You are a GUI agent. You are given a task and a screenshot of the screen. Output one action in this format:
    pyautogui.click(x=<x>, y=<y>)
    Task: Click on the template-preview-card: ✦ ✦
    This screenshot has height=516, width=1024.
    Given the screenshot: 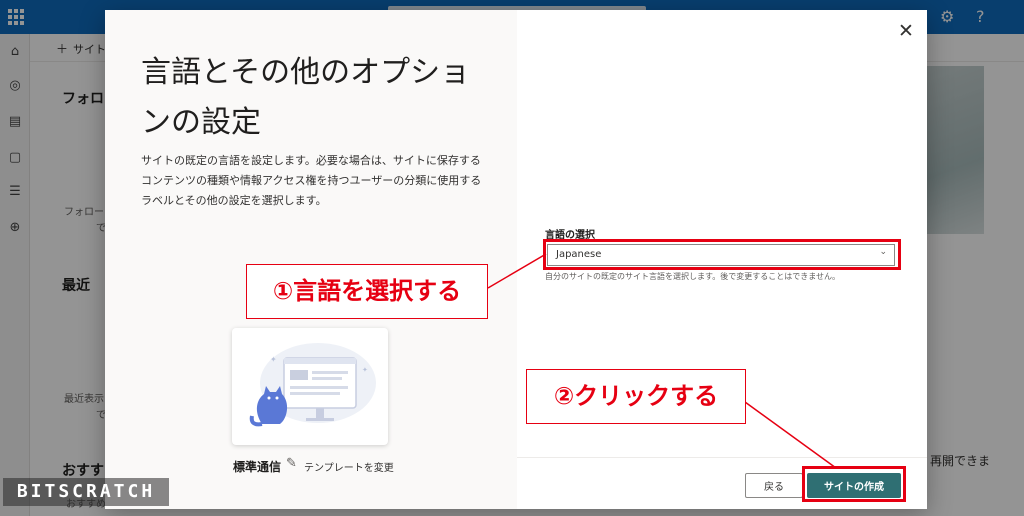 What is the action you would take?
    pyautogui.click(x=310, y=386)
    